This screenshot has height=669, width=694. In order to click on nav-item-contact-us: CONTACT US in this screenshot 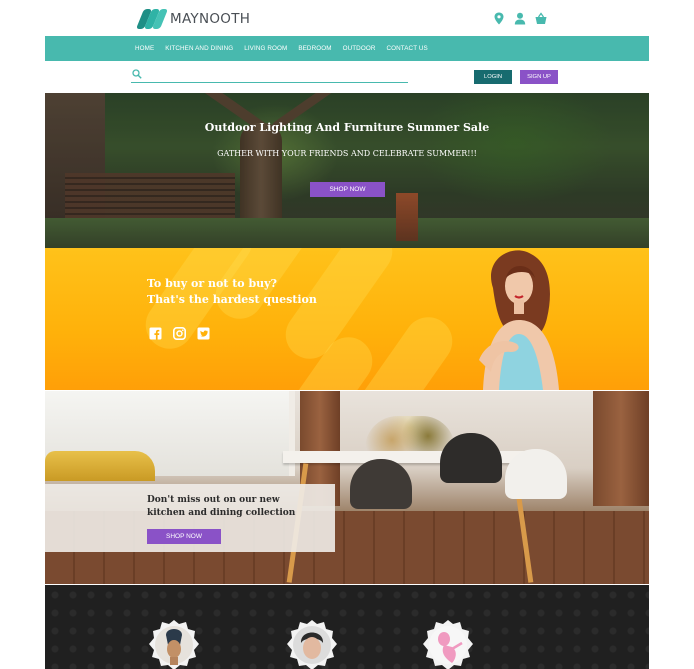, I will do `click(406, 48)`.